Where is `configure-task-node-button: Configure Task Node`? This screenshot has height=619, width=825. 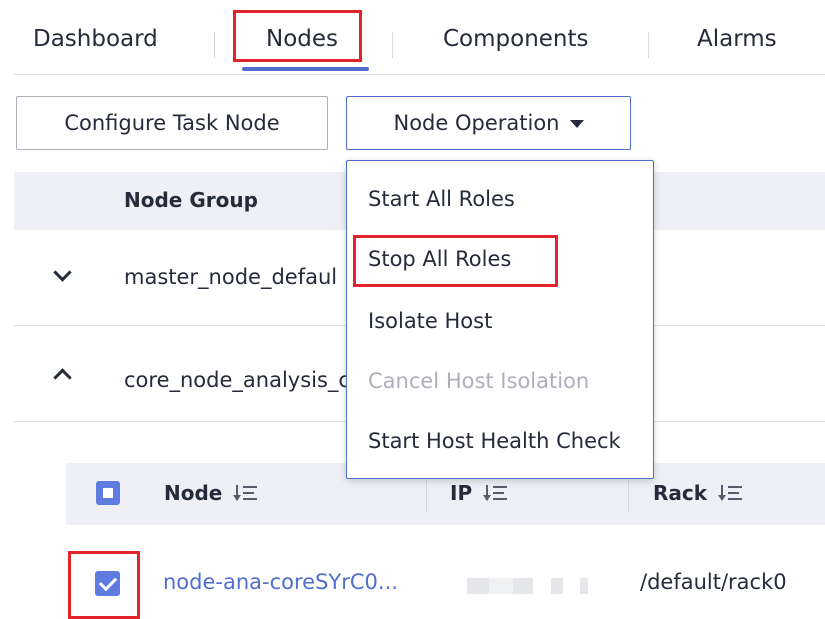
configure-task-node-button: Configure Task Node is located at coordinates (172, 123).